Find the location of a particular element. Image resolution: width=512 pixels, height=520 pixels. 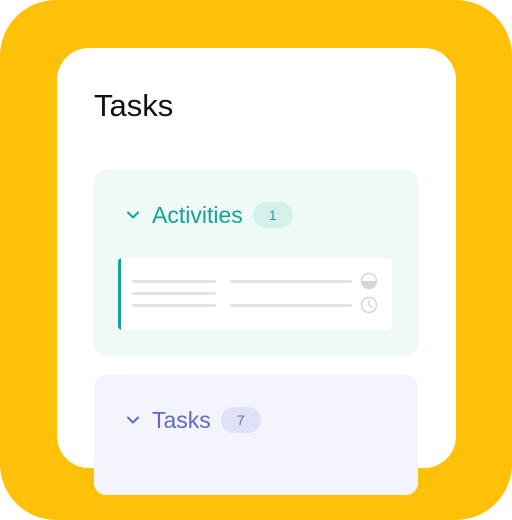

clock-icon is located at coordinates (369, 305).